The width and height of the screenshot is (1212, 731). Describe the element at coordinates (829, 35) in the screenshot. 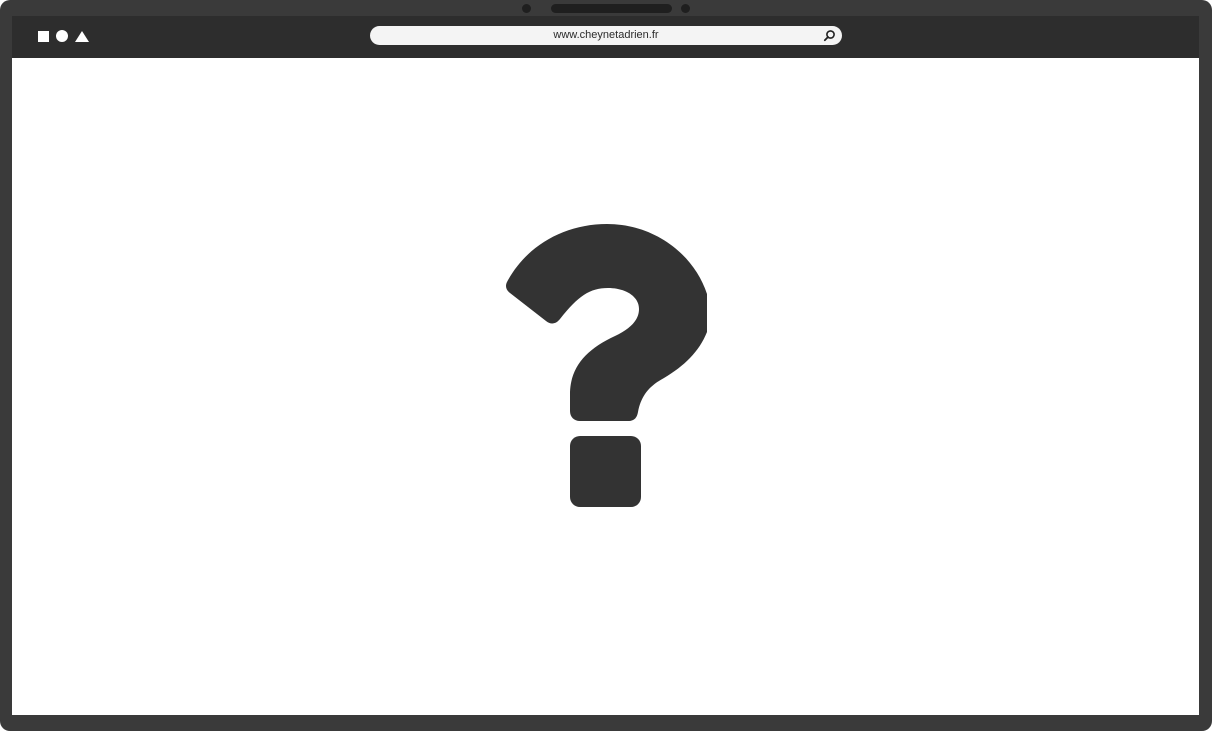

I see `search-icon` at that location.